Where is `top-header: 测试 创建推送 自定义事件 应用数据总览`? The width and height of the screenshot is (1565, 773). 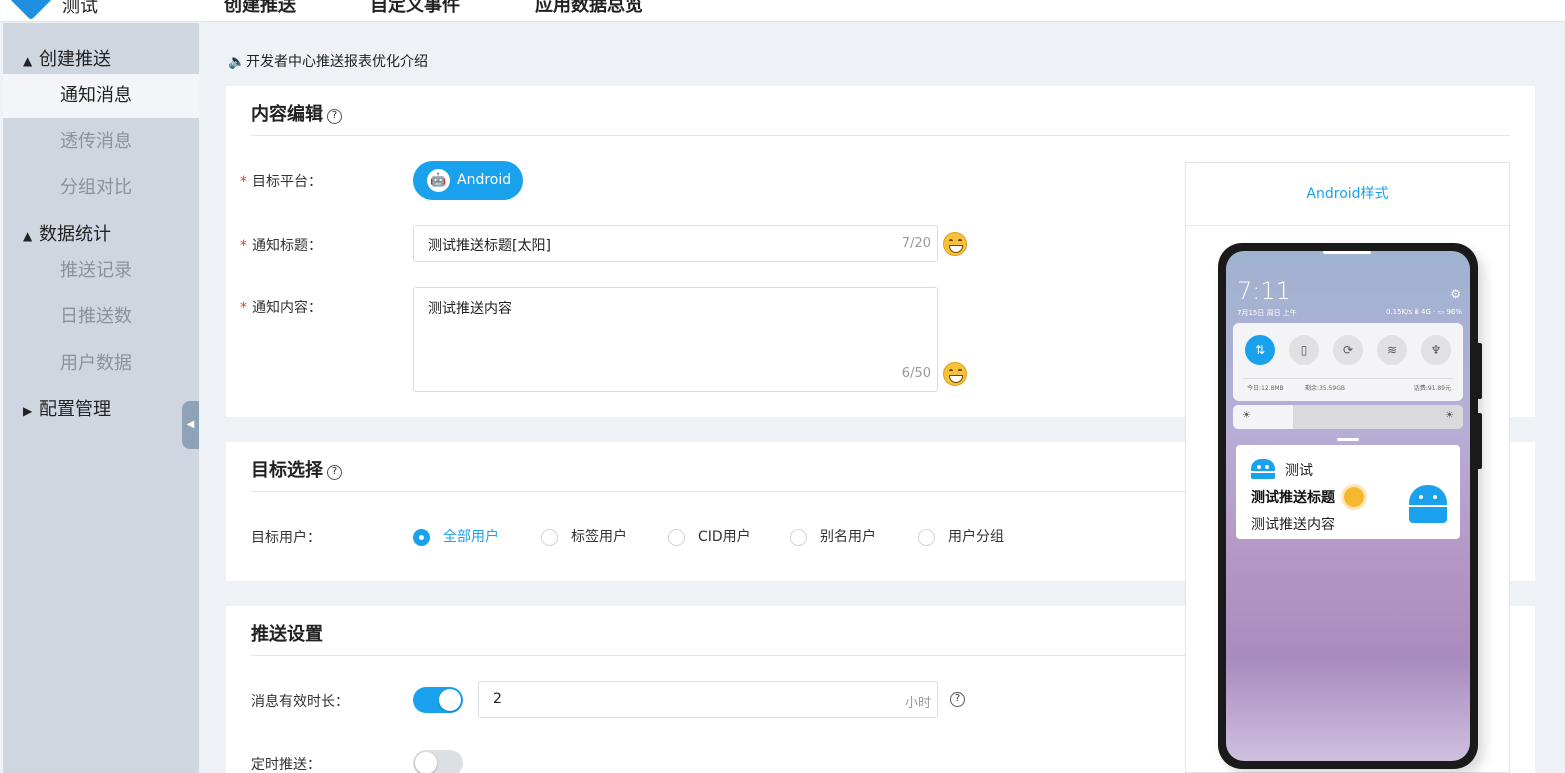 top-header: 测试 创建推送 自定义事件 应用数据总览 is located at coordinates (782, 11).